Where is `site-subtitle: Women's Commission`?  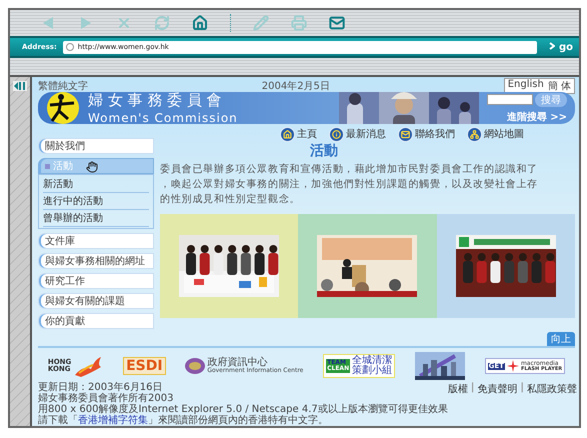 site-subtitle: Women's Commission is located at coordinates (163, 117).